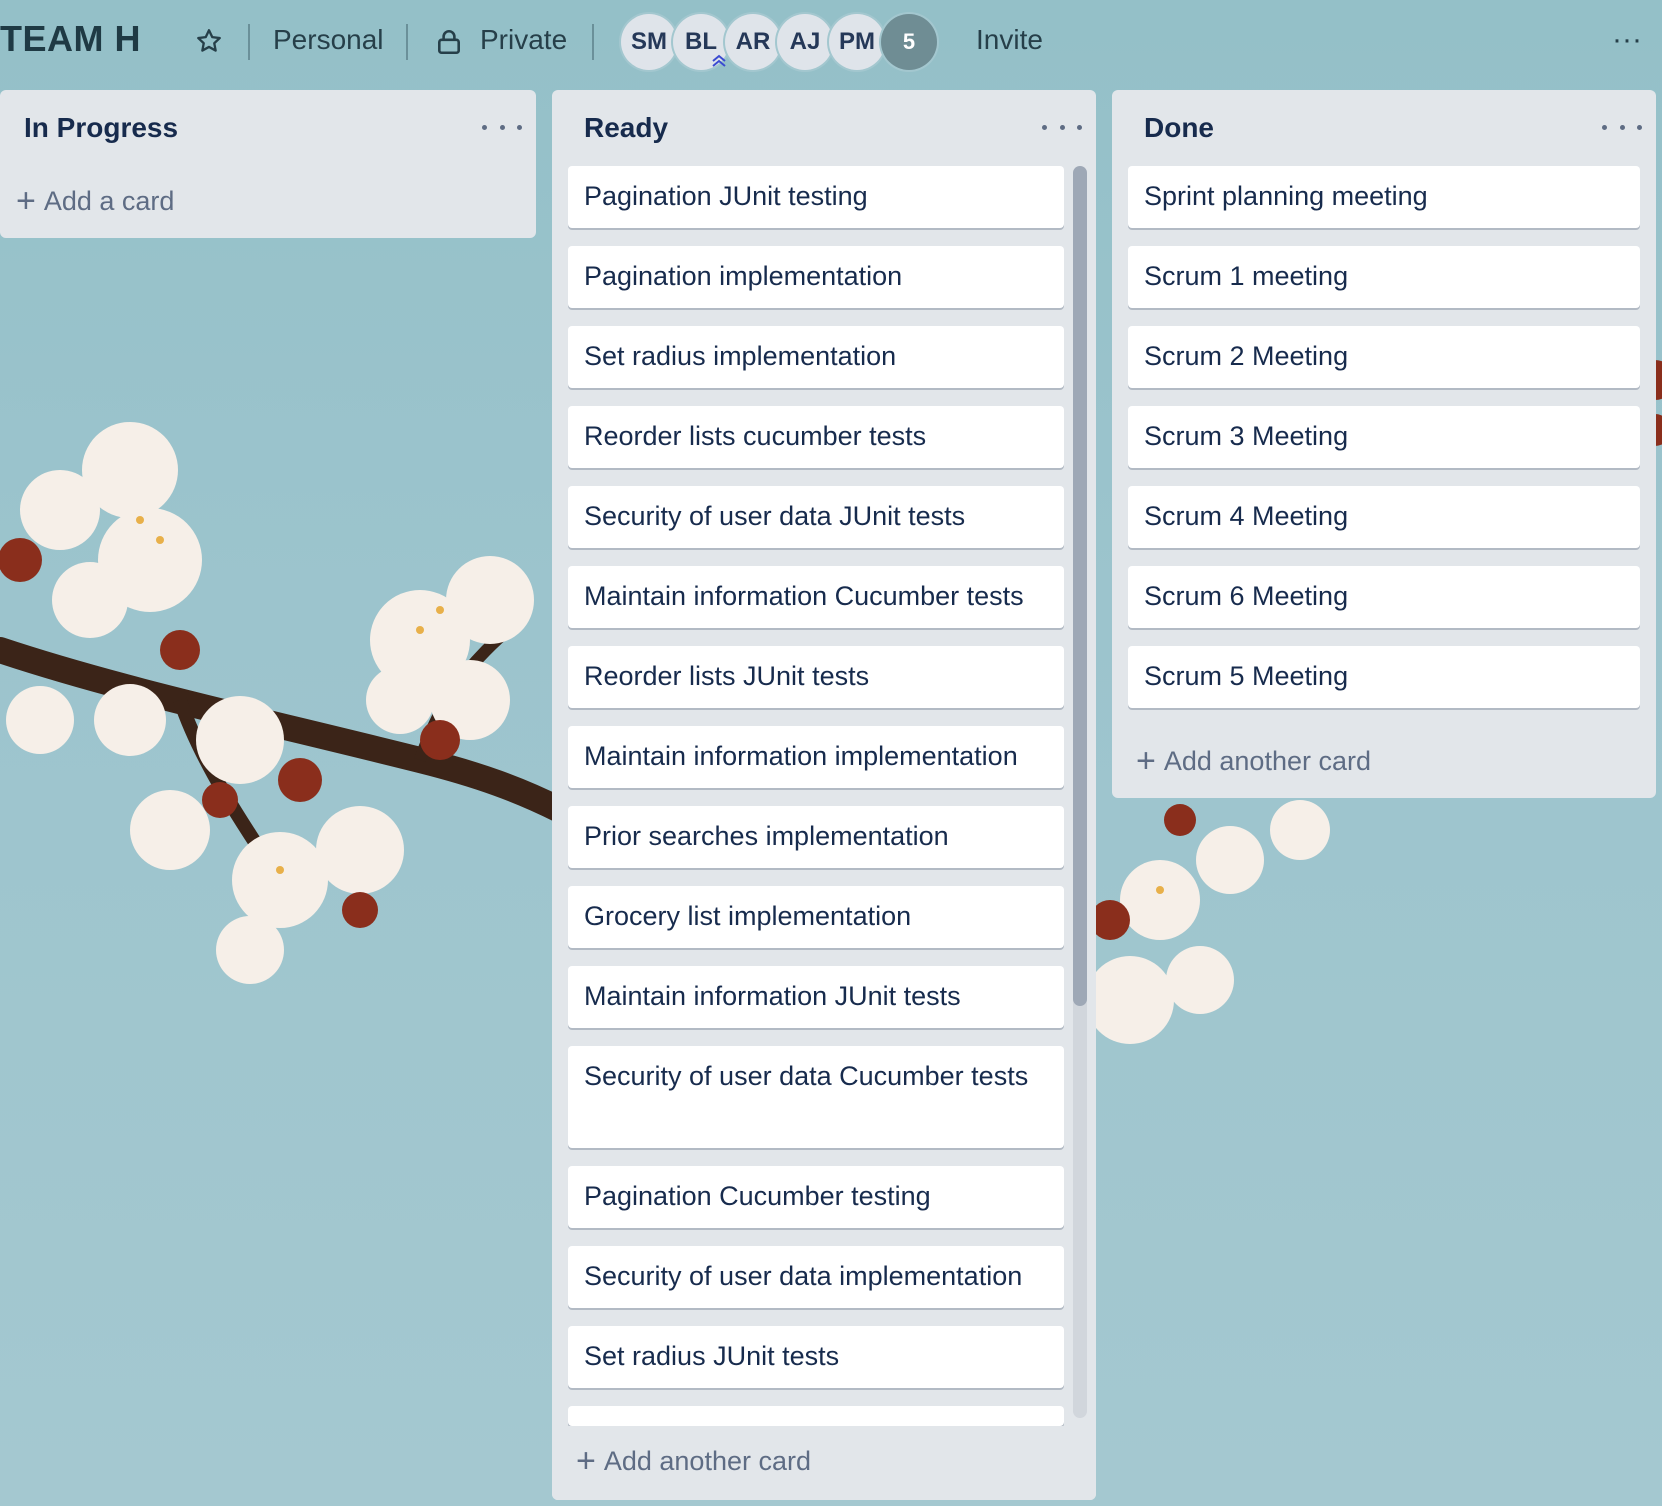  Describe the element at coordinates (816, 357) in the screenshot. I see `card: Set radius implementation` at that location.